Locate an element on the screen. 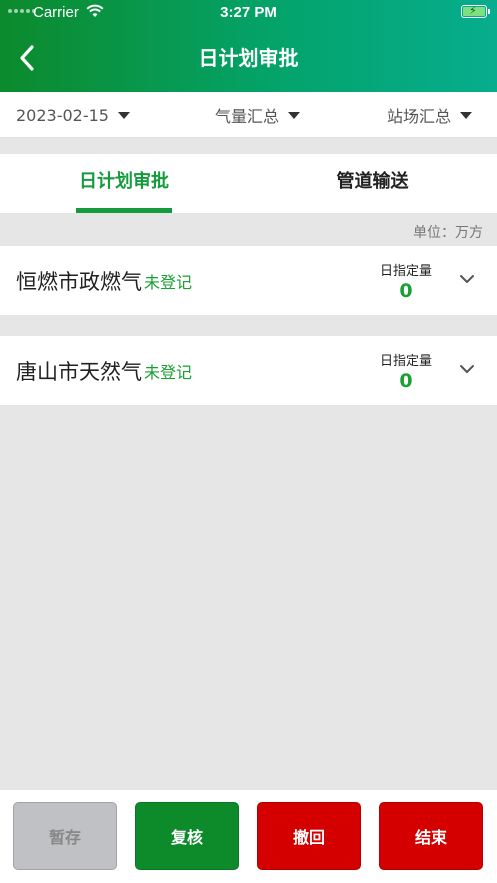  page-title: 日计划审批 is located at coordinates (248, 58).